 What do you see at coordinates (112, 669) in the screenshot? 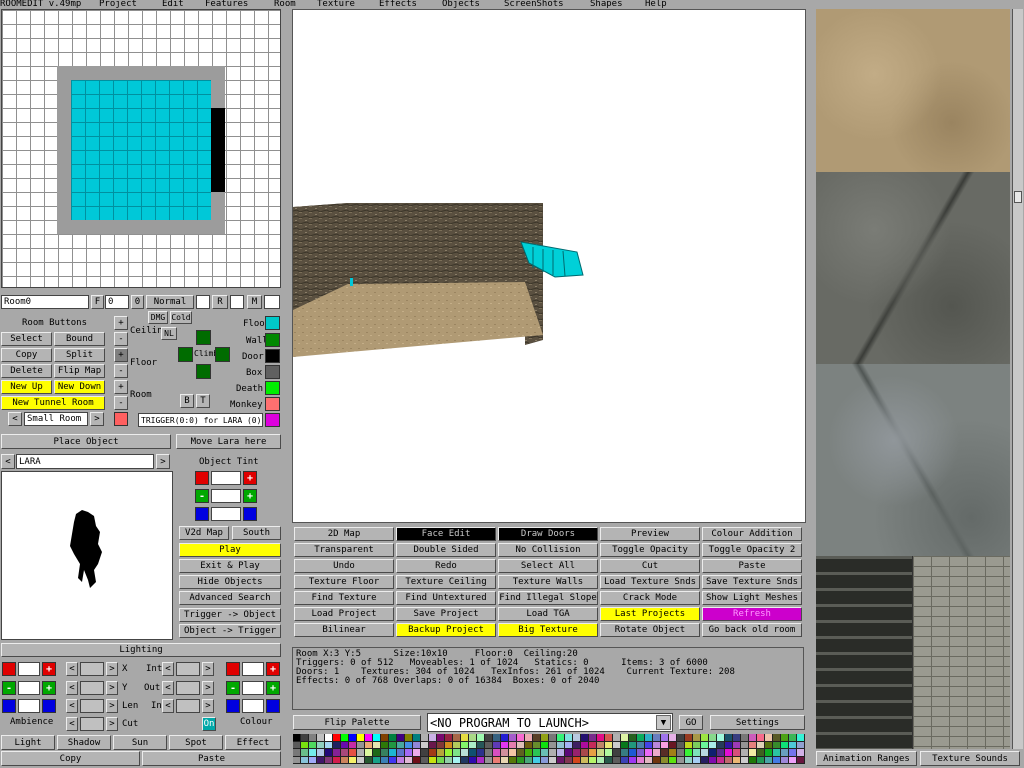
I see `light-x-next: >` at bounding box center [112, 669].